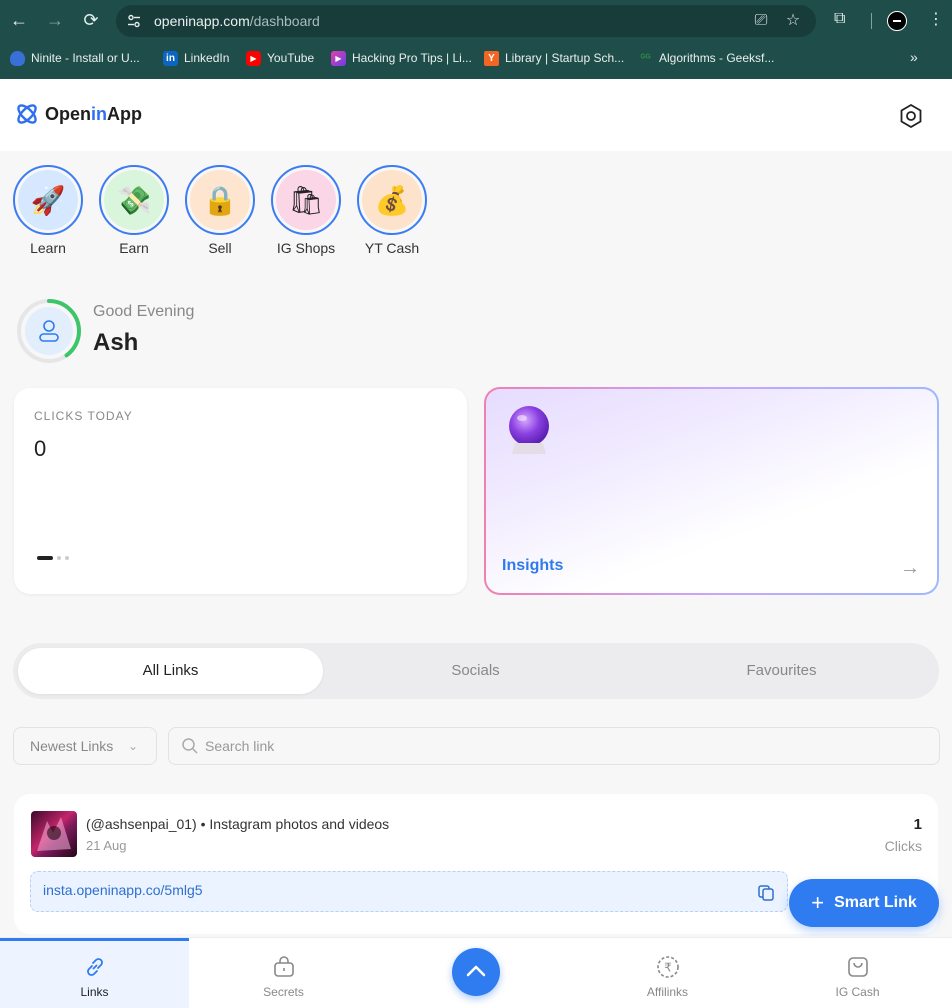  What do you see at coordinates (253, 58) in the screenshot?
I see `youtube-icon: ▶` at bounding box center [253, 58].